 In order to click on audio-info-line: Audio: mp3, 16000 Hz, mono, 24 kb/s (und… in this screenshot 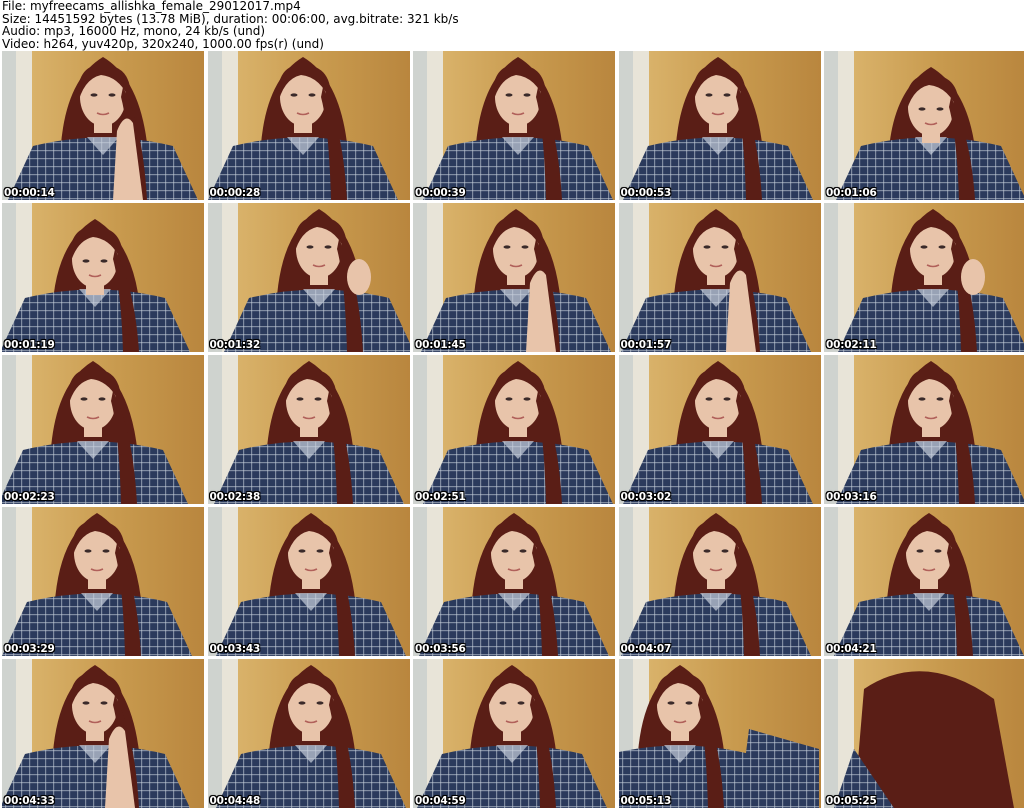, I will do `click(134, 31)`.